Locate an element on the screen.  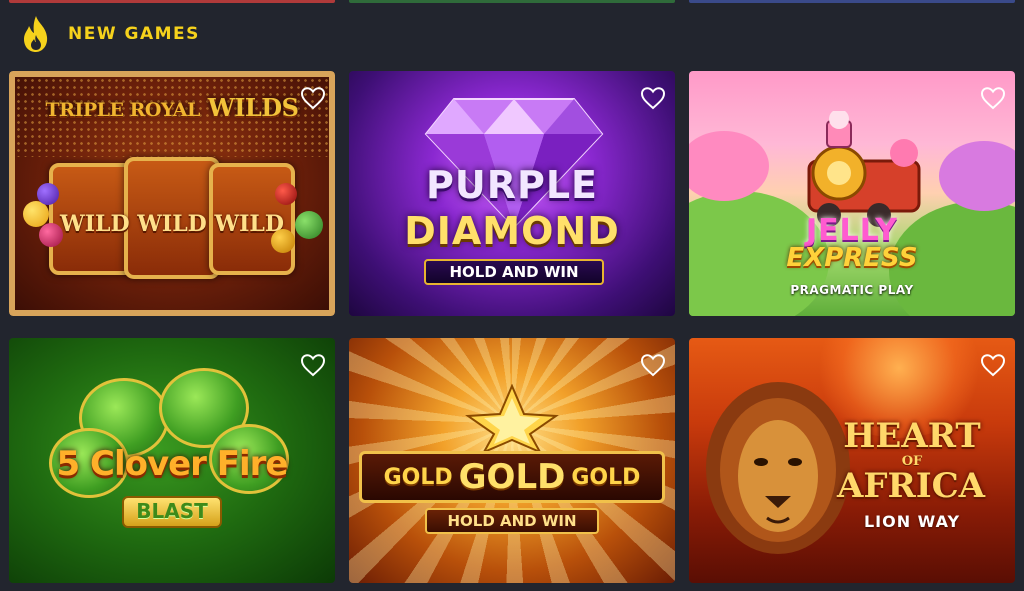
game-tile-5-clover-fire-blast: 5 Clover Fire BLAST is located at coordinates (172, 460).